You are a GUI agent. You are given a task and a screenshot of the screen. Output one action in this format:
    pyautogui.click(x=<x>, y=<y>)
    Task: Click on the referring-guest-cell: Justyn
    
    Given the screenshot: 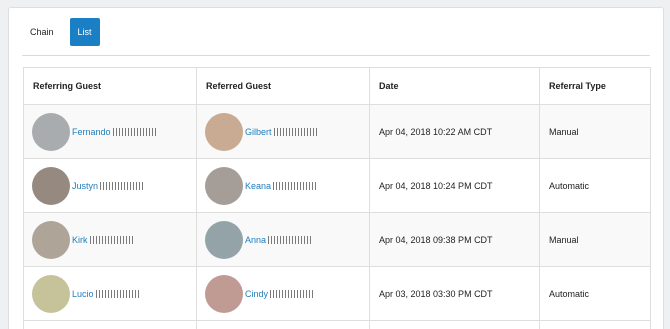 What is the action you would take?
    pyautogui.click(x=110, y=185)
    